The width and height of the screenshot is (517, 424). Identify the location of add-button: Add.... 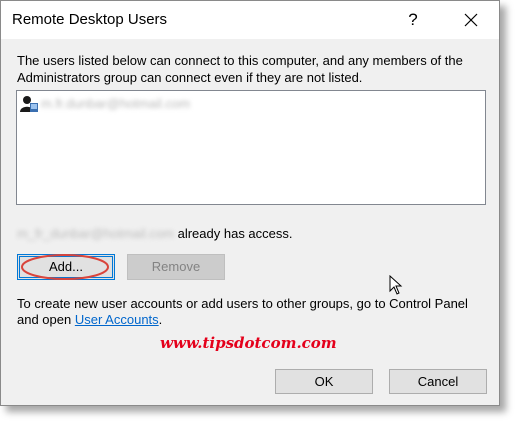
(66, 267).